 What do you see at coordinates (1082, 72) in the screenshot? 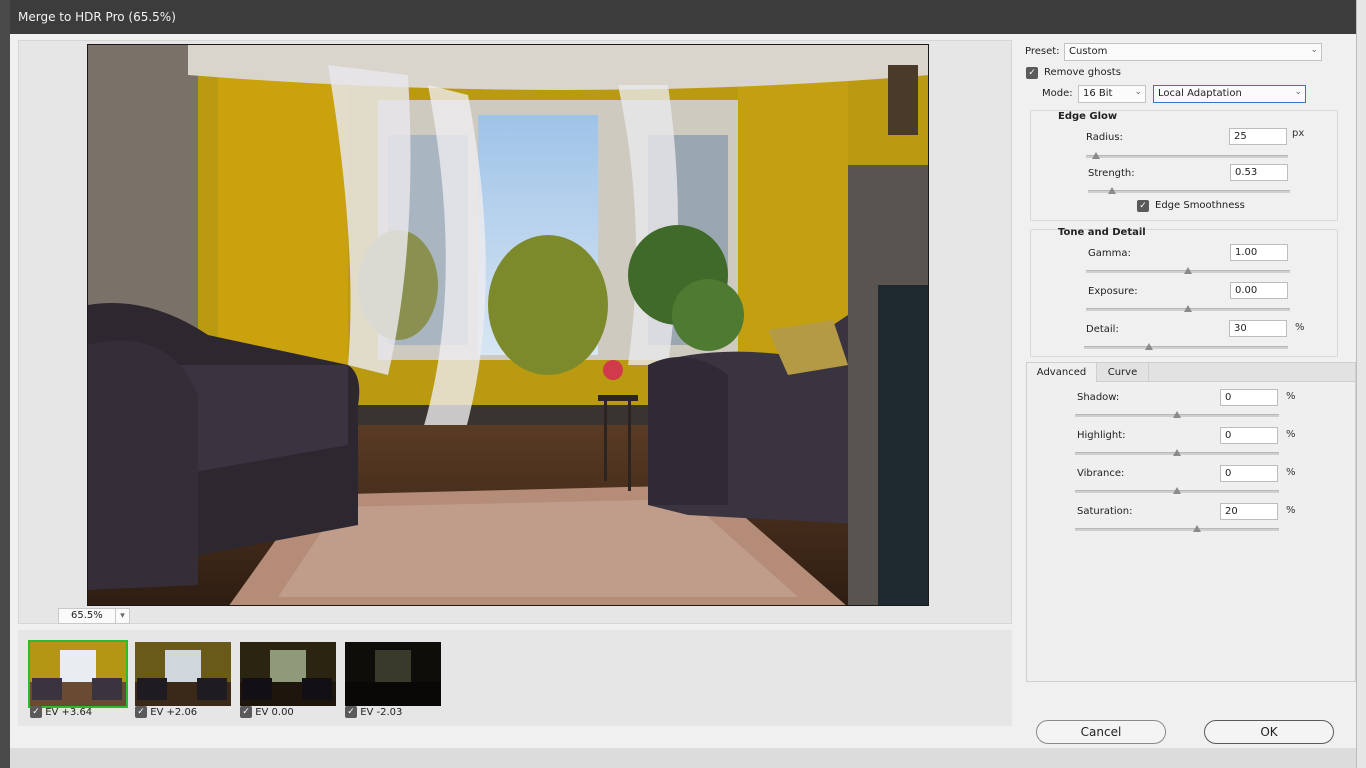
I see `remove-ghosts-label: Remove ghosts` at bounding box center [1082, 72].